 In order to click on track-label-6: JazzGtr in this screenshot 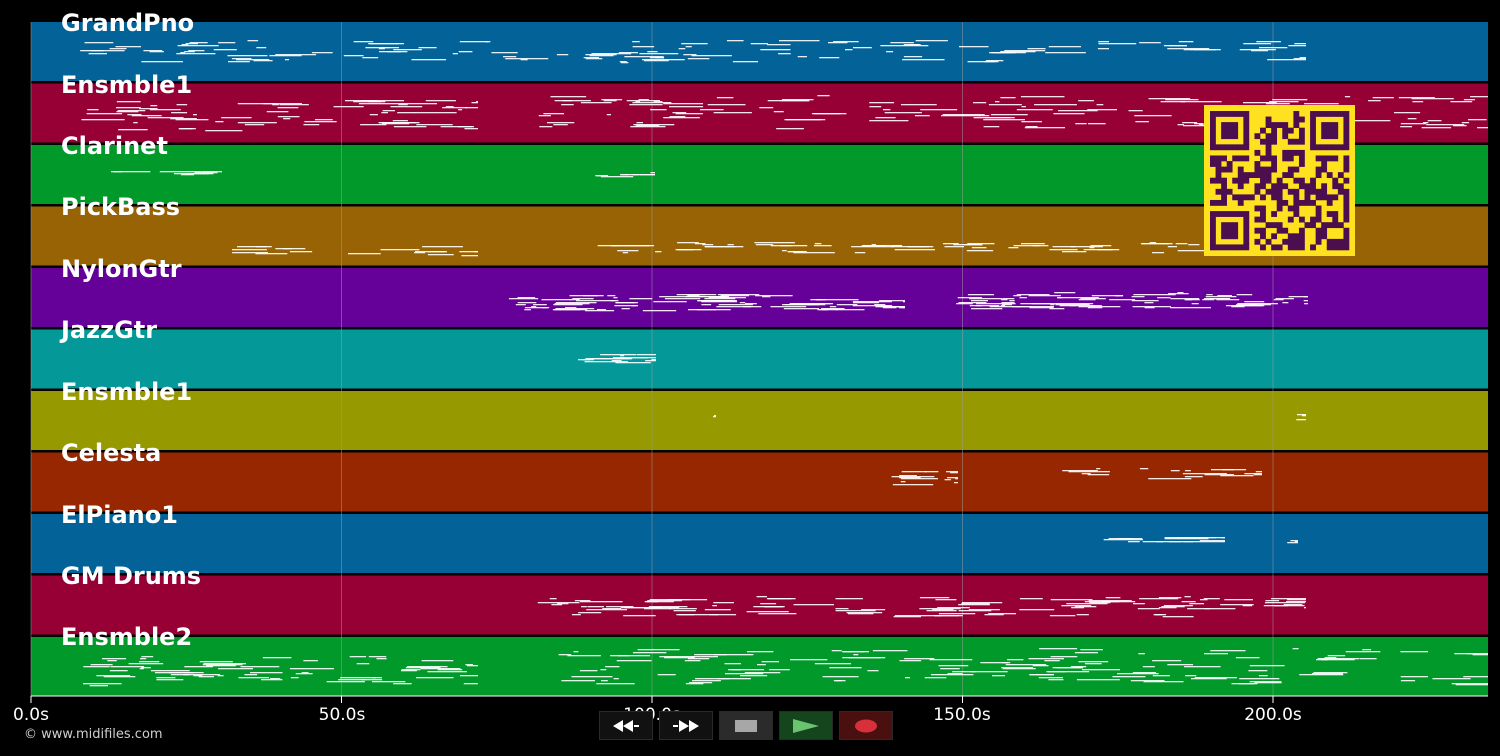, I will do `click(109, 330)`.